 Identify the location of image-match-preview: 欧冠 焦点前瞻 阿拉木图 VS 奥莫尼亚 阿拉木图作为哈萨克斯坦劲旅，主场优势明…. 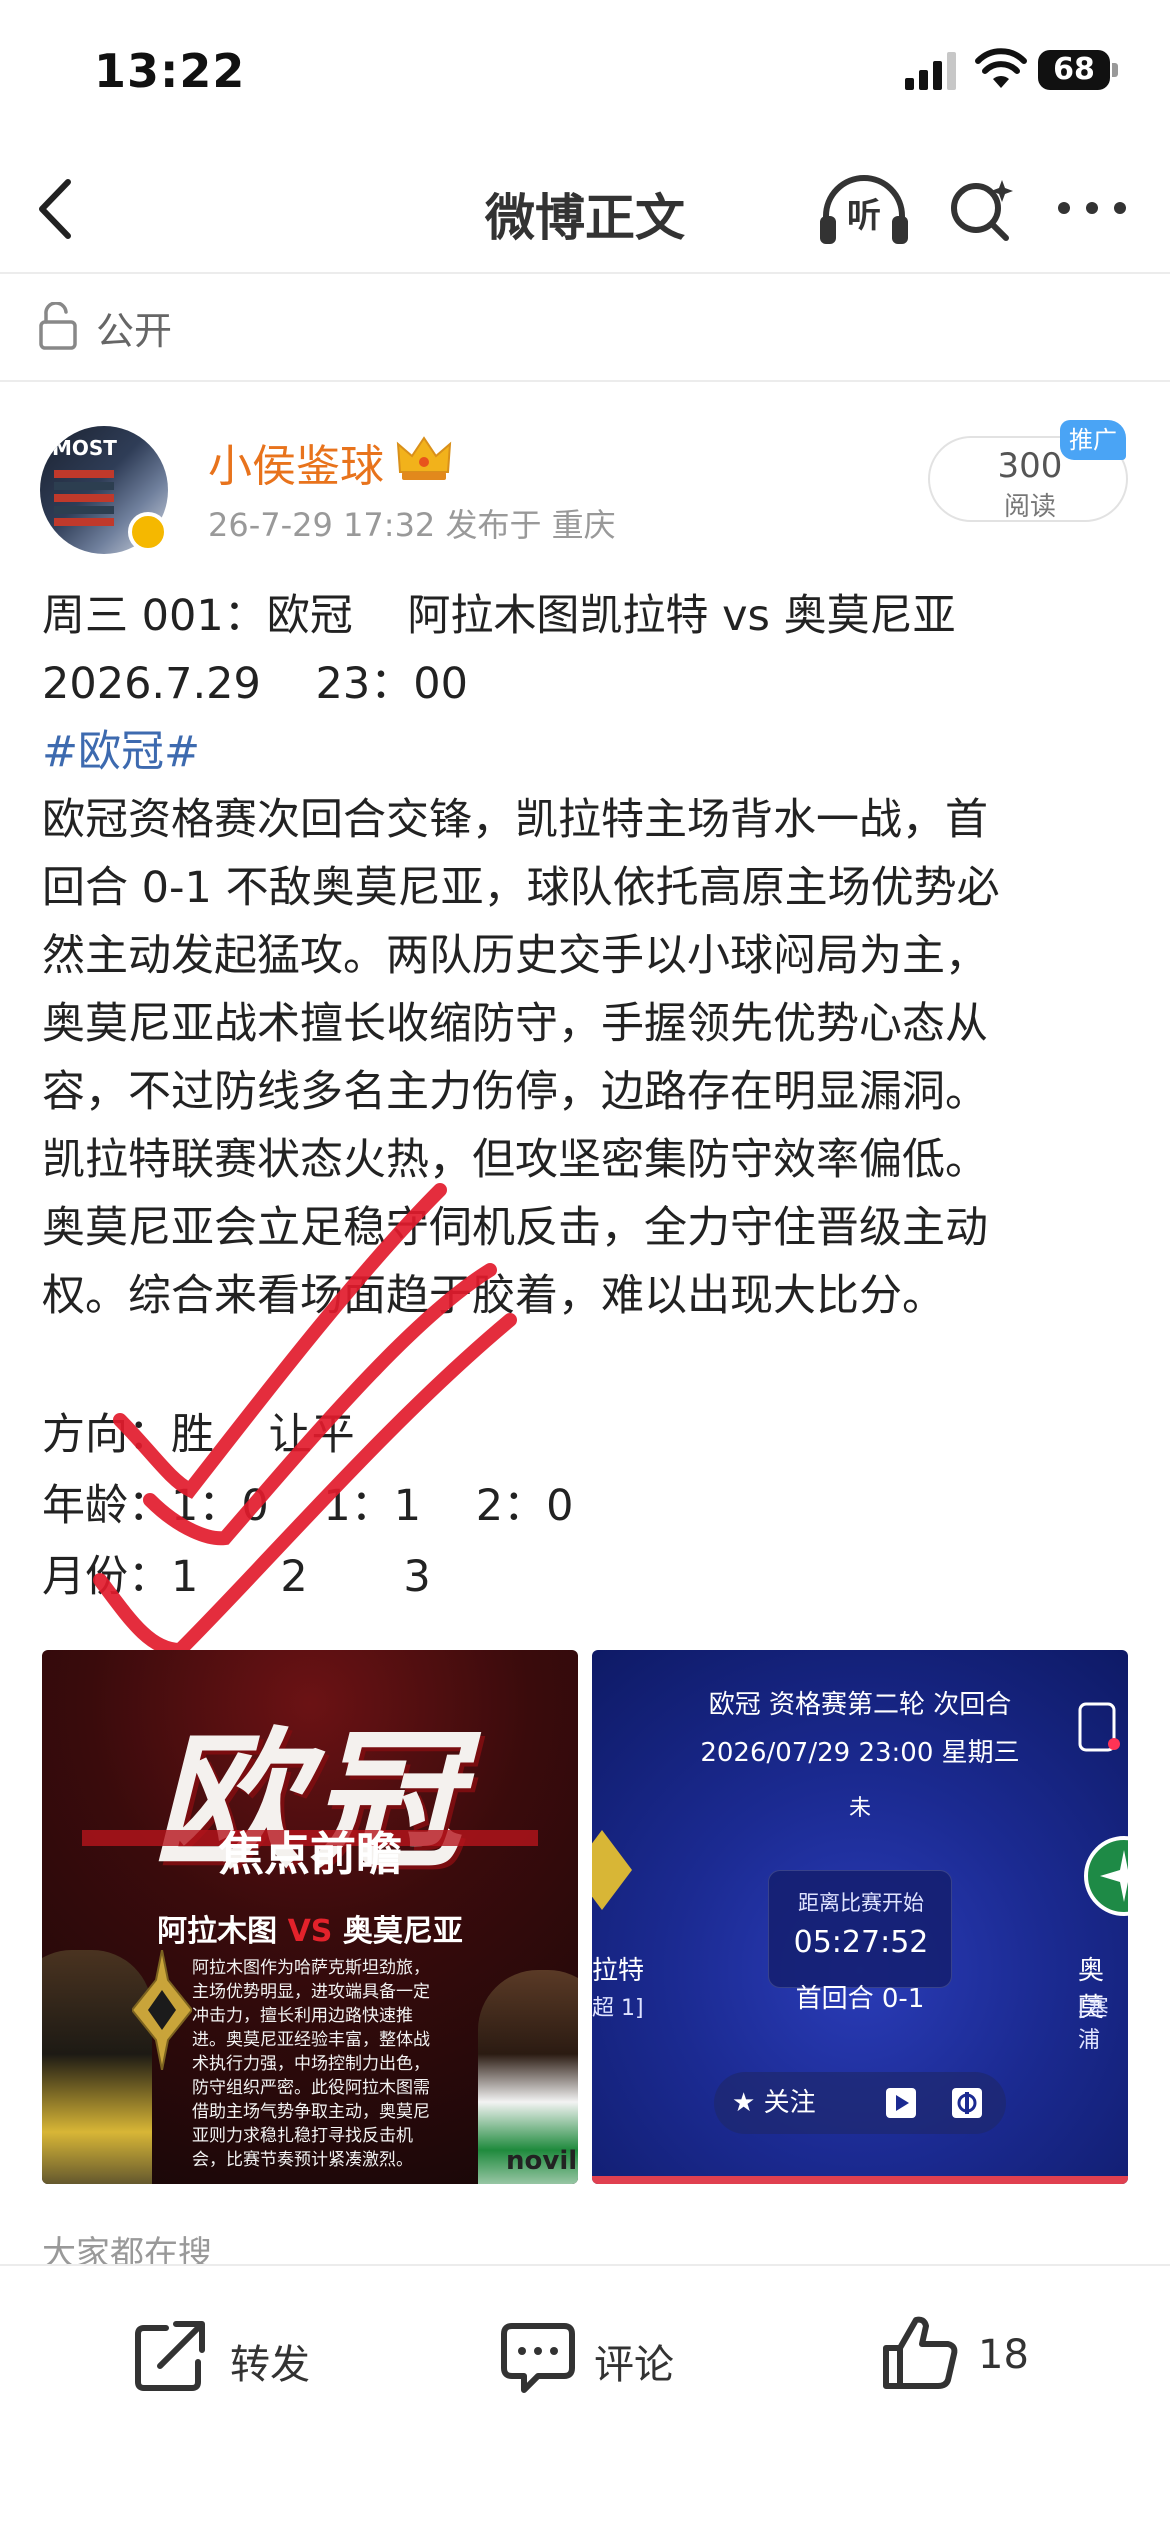
(310, 1917).